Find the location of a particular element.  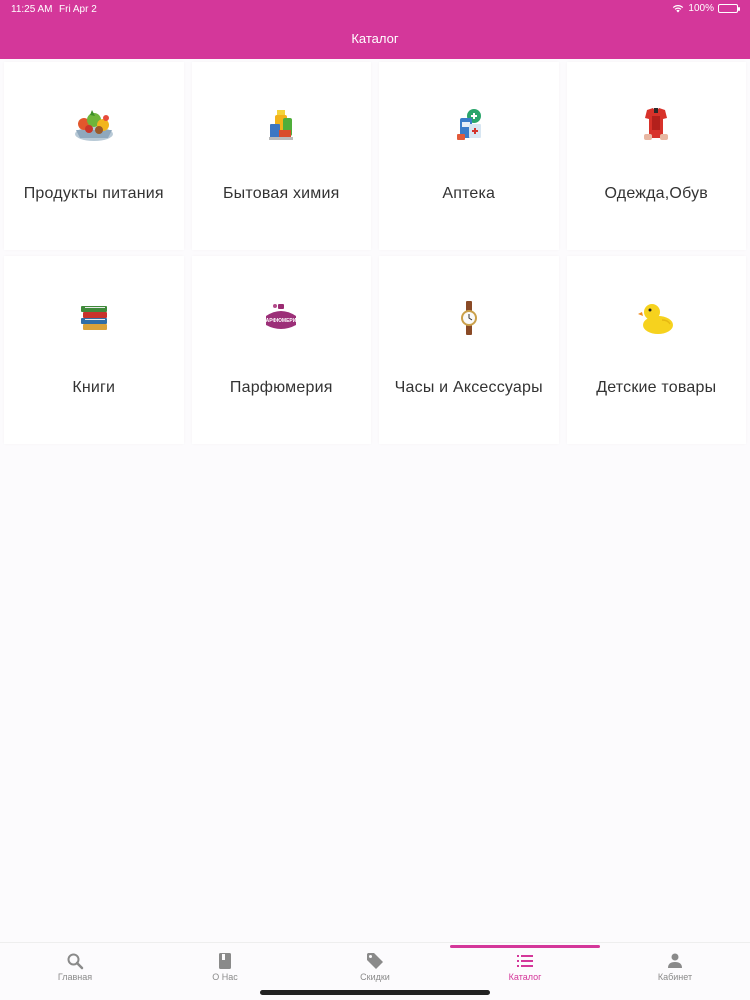

category-card-groceries: Продукты питания is located at coordinates (94, 156).